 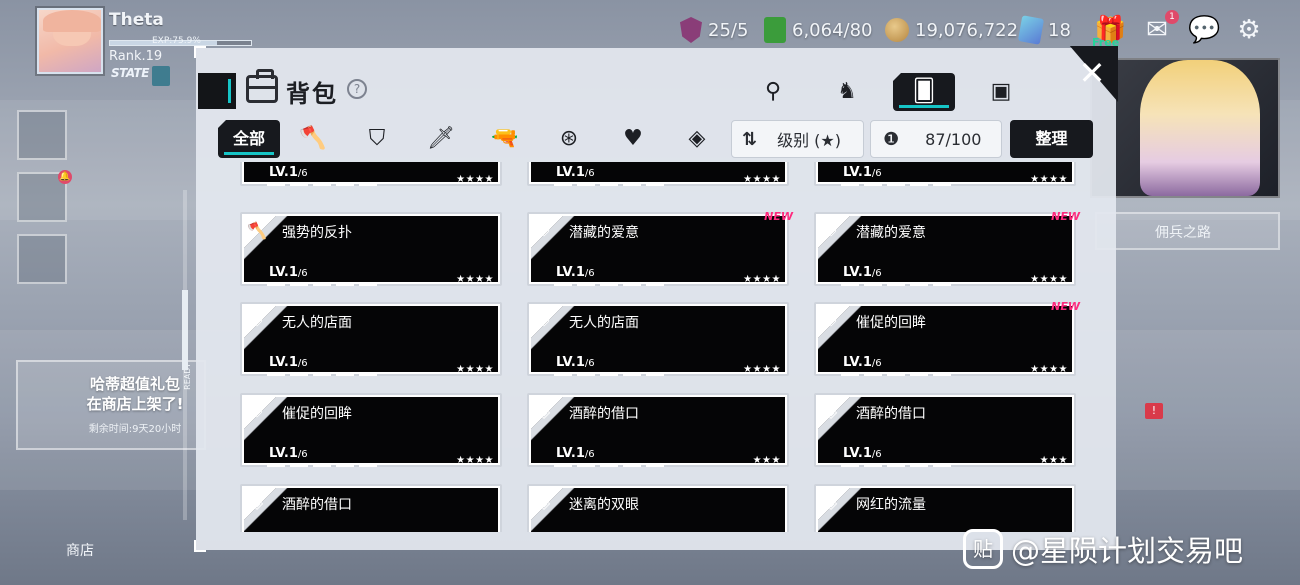 I want to click on player-name: Theta, so click(x=136, y=20).